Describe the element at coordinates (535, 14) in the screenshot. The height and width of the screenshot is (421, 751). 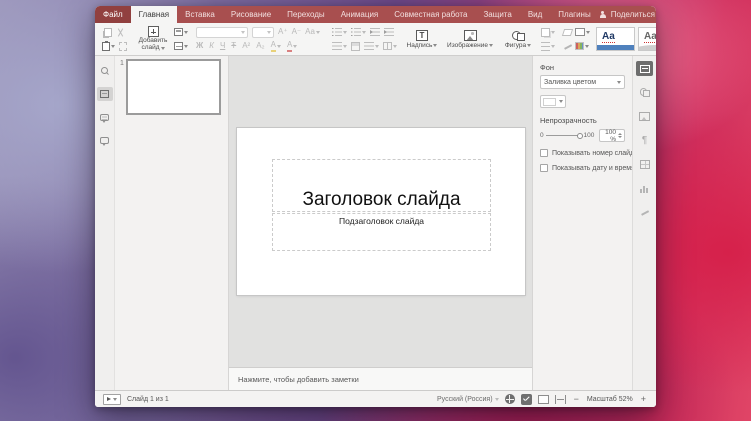
I see `tab-view: Вид` at that location.